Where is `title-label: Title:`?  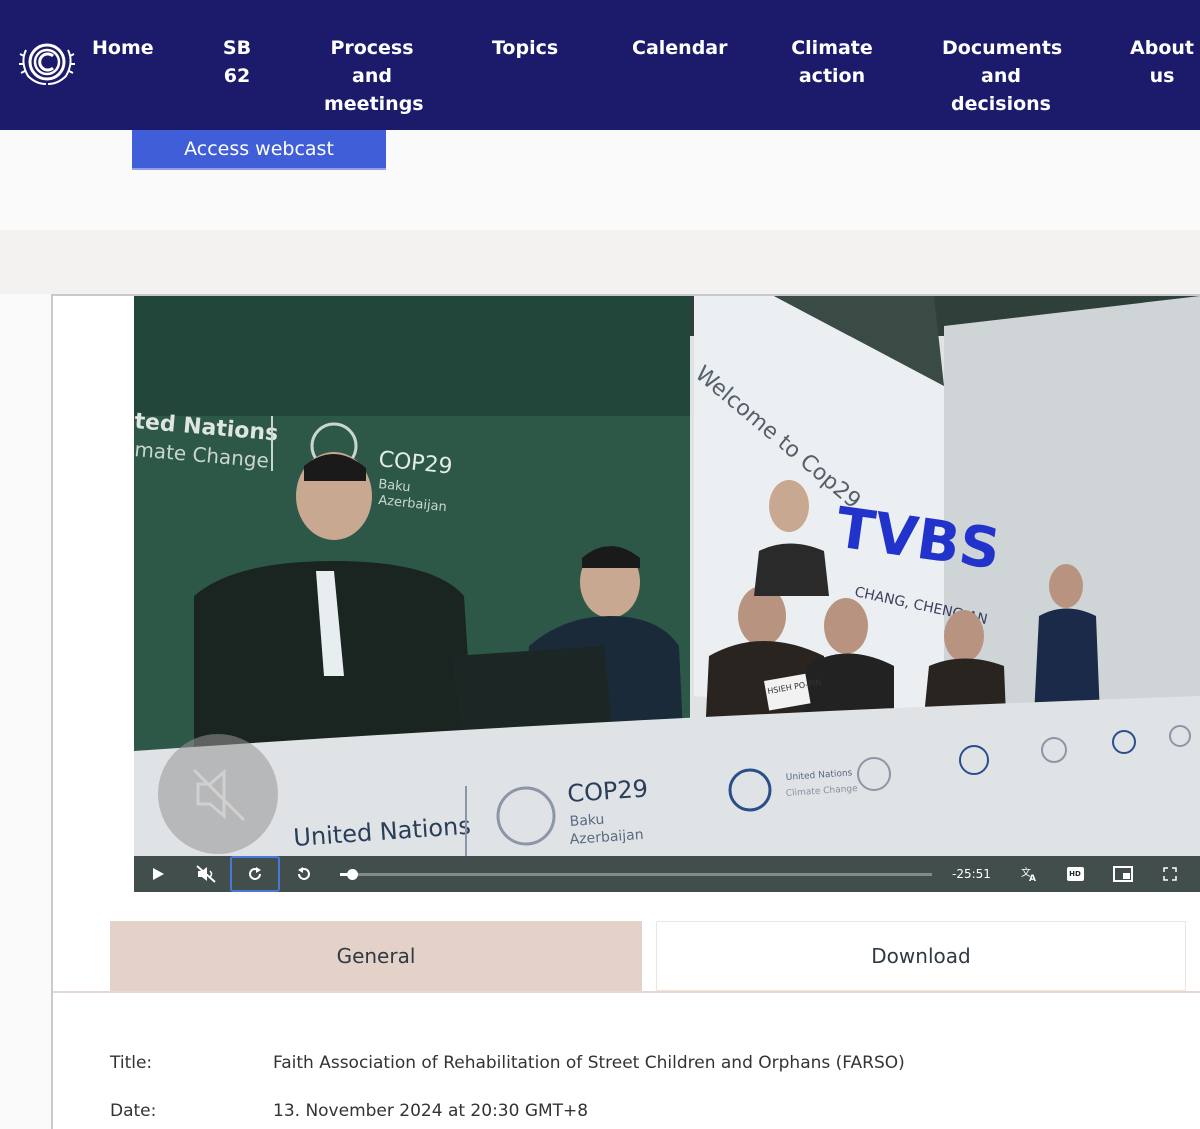 title-label: Title: is located at coordinates (131, 1063).